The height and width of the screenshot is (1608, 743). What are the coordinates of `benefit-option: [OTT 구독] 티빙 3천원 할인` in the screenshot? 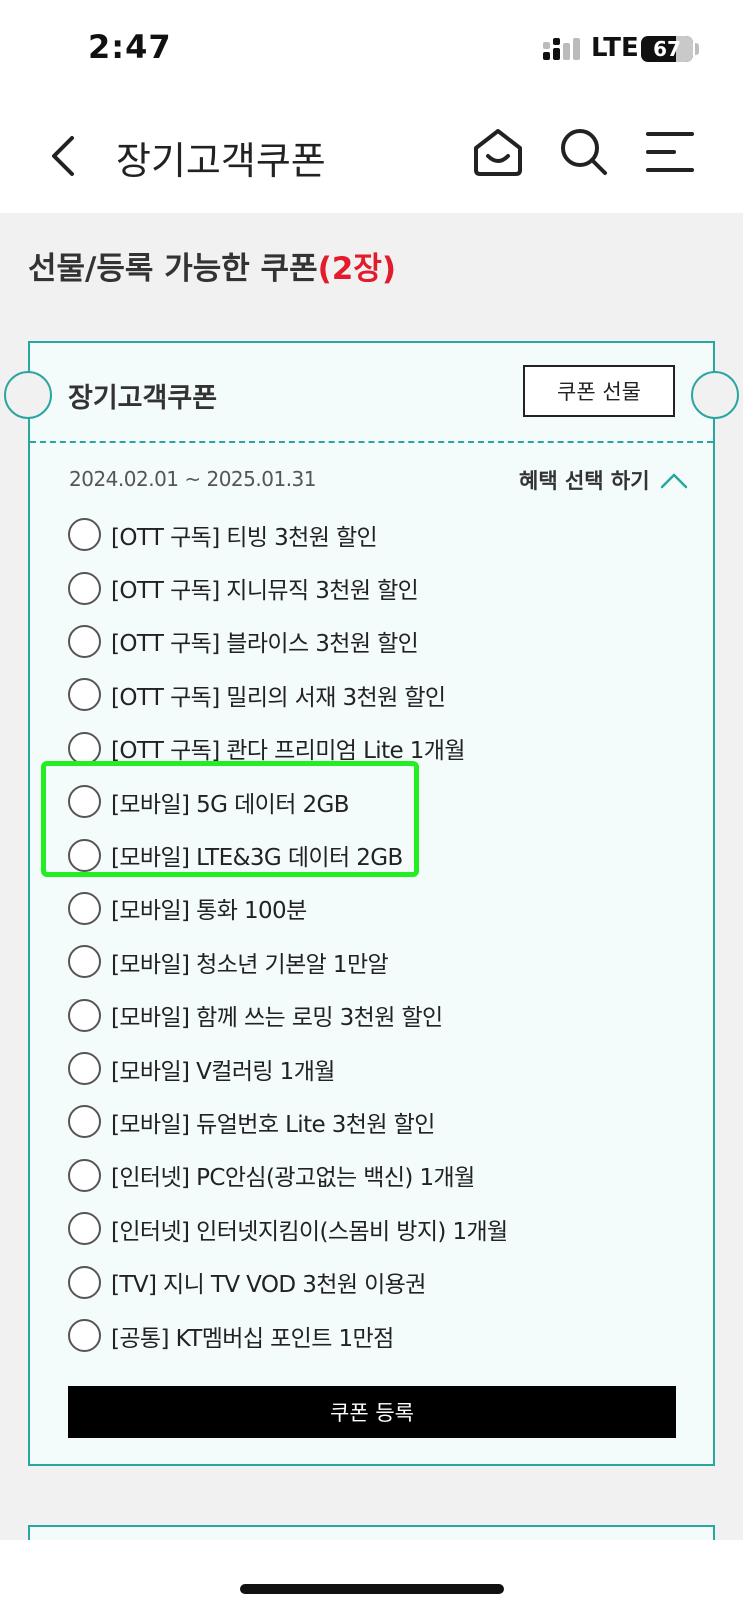 It's located at (378, 534).